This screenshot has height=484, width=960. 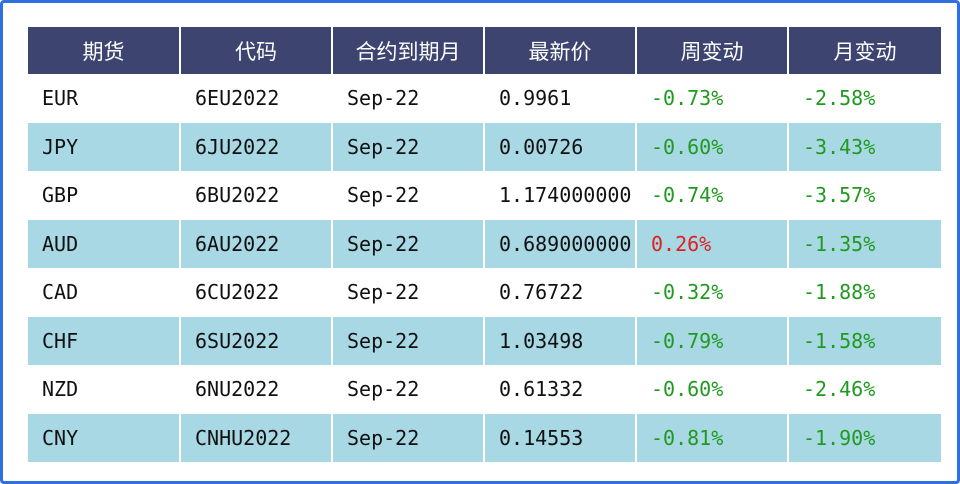 I want to click on cell-monthly-change: -2.46%, so click(x=864, y=389).